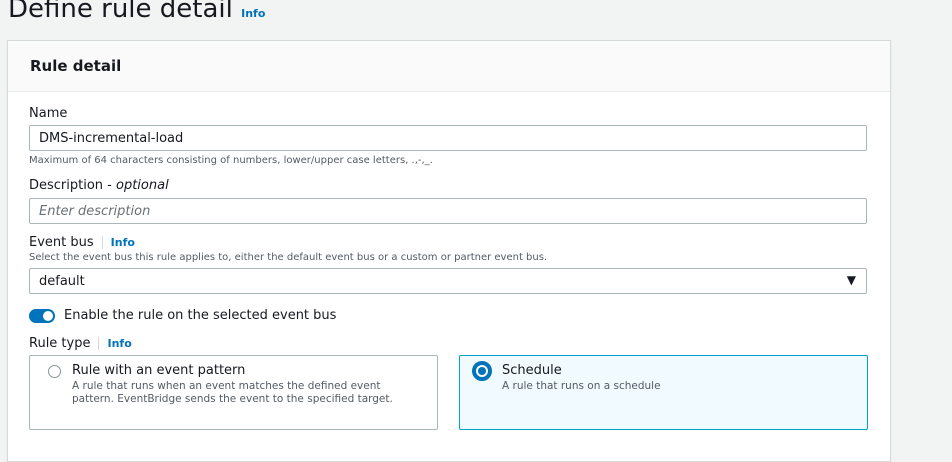  Describe the element at coordinates (119, 343) in the screenshot. I see `rule-type-info-link: Info` at that location.